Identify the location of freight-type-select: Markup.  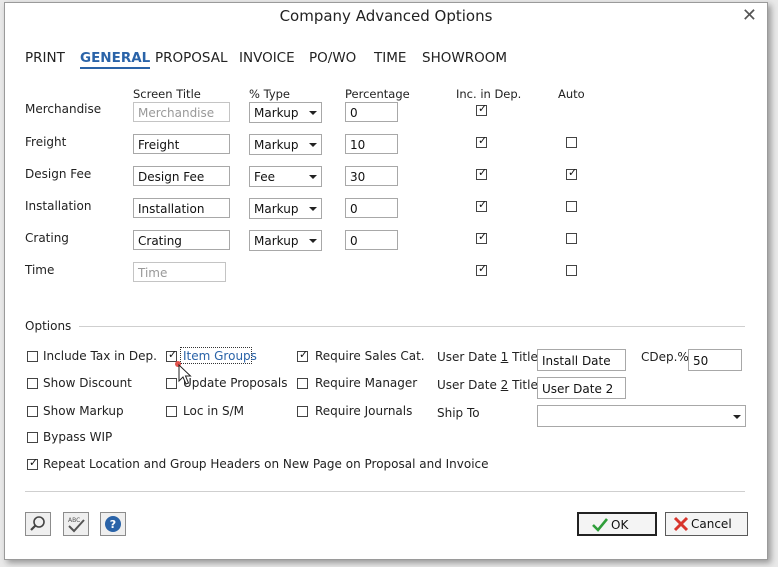
(285, 144).